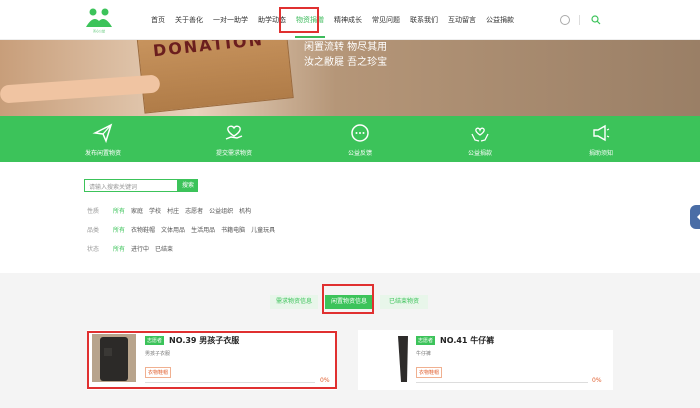  I want to click on header-divider, so click(579, 20).